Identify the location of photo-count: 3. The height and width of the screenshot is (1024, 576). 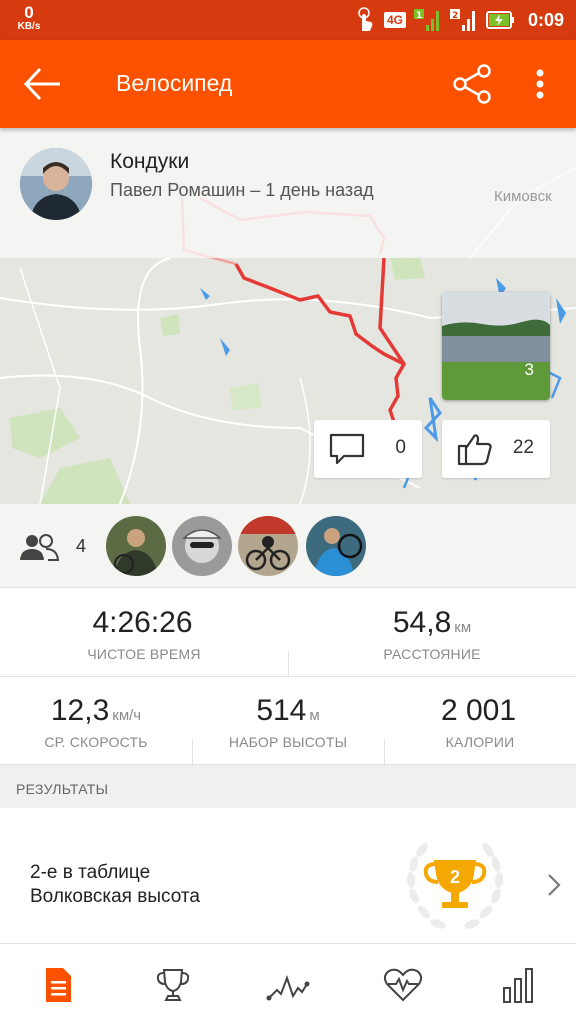
(529, 369).